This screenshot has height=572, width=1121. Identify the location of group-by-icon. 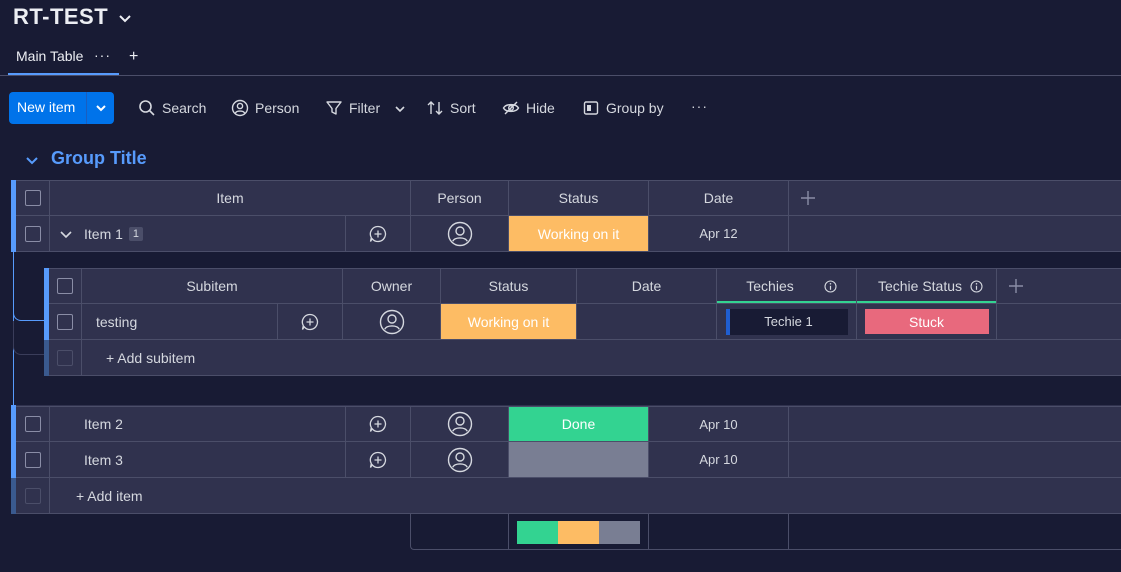
(591, 108).